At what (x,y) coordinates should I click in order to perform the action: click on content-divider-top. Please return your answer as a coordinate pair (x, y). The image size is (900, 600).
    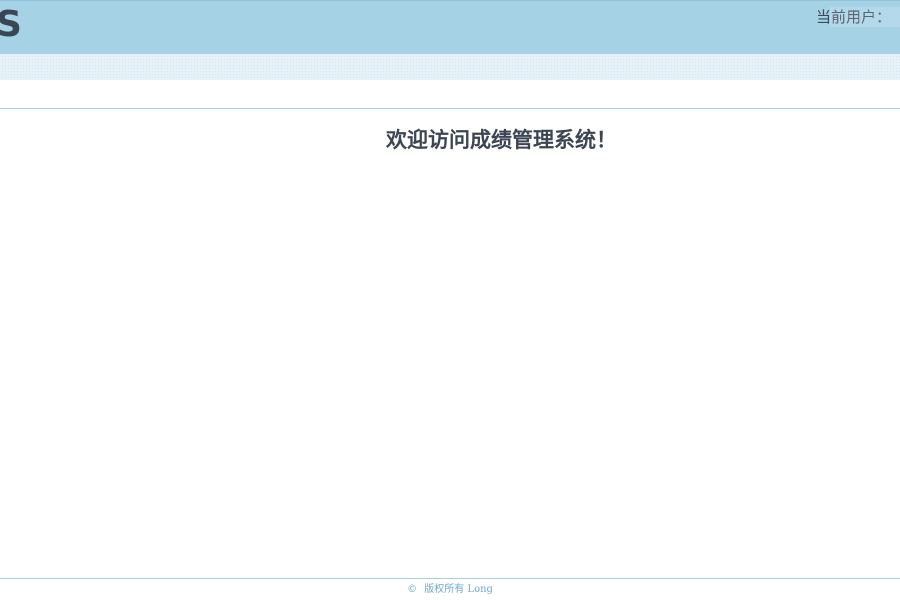
    Looking at the image, I should click on (450, 108).